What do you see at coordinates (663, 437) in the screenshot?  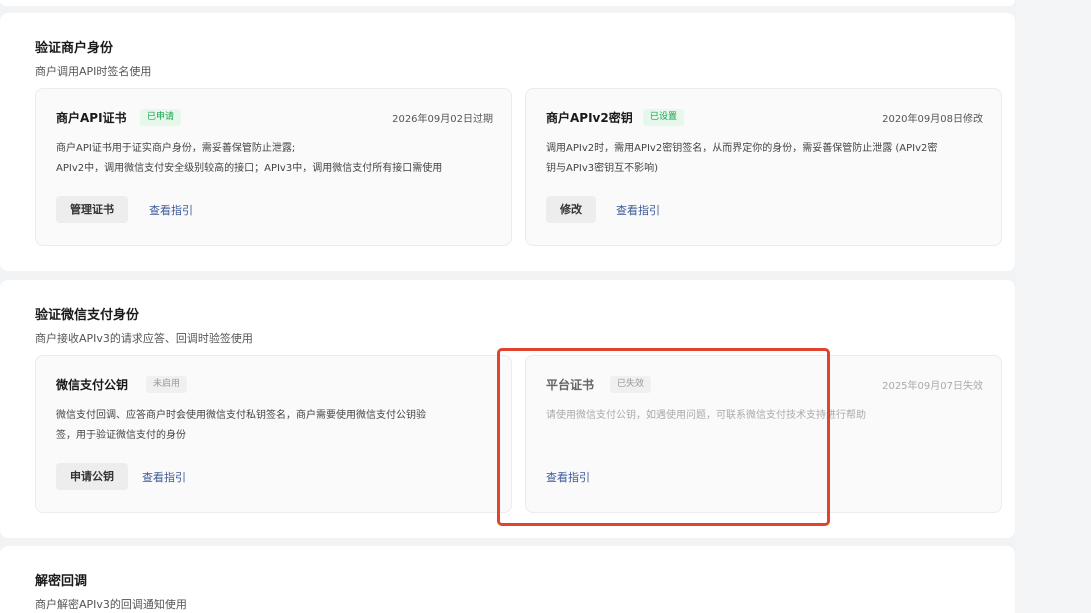 I see `highlight-box` at bounding box center [663, 437].